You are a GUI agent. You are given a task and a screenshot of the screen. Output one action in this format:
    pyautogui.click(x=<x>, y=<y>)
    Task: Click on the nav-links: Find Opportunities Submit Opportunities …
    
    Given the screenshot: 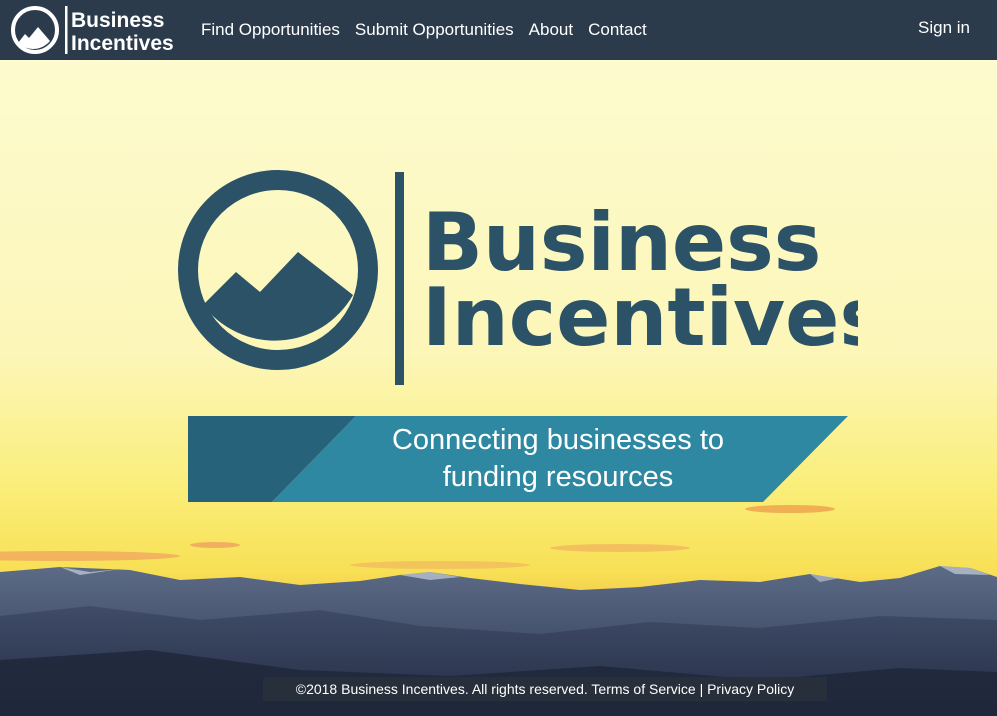 What is the action you would take?
    pyautogui.click(x=431, y=30)
    